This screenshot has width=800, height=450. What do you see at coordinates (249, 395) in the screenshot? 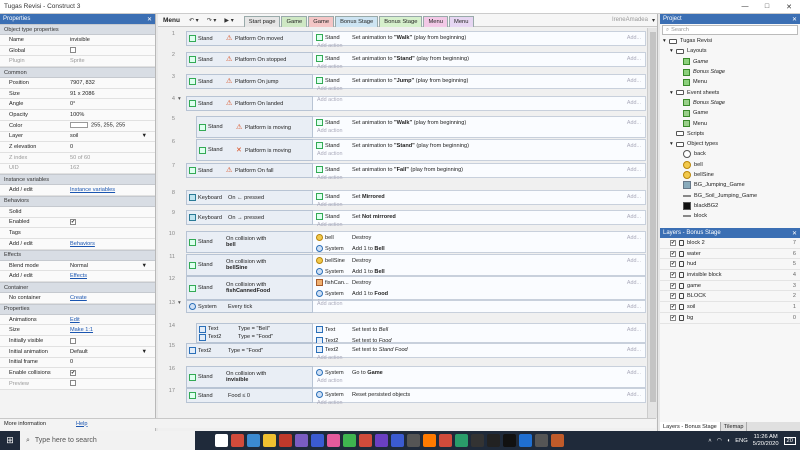
I see `event-conditions: Stand Food ≤ 0` at bounding box center [249, 395].